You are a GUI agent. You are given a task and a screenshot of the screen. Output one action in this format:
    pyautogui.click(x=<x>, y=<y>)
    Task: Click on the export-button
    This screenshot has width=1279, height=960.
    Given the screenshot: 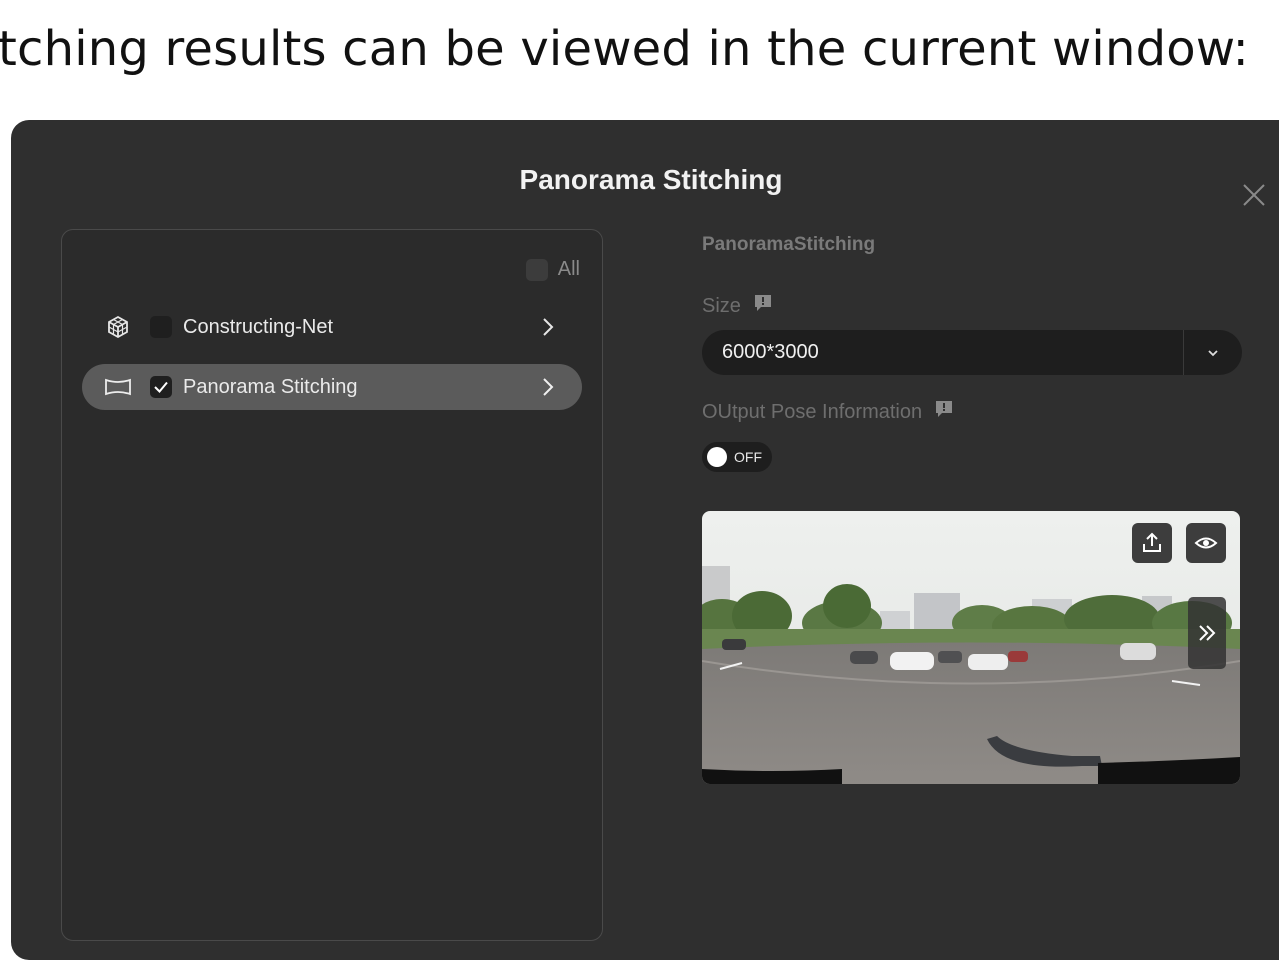 What is the action you would take?
    pyautogui.click(x=1152, y=543)
    